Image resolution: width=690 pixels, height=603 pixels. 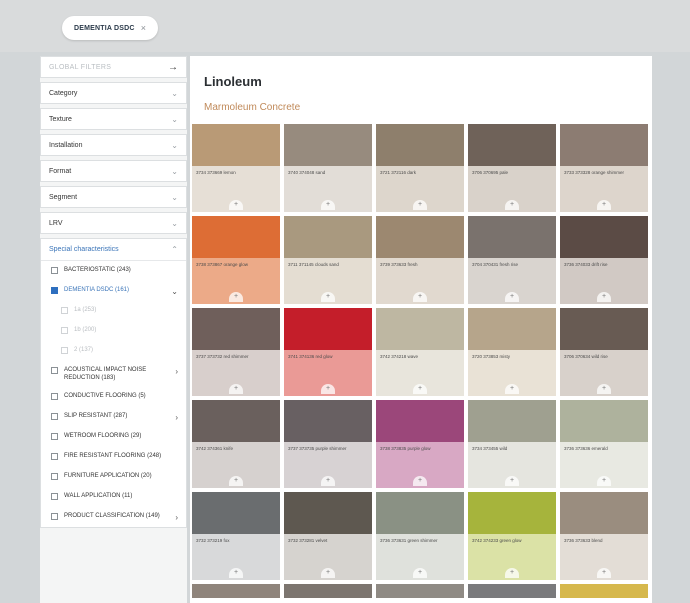 I want to click on color-swatch-tile: 3736 373631 green shimmer +, so click(x=420, y=536).